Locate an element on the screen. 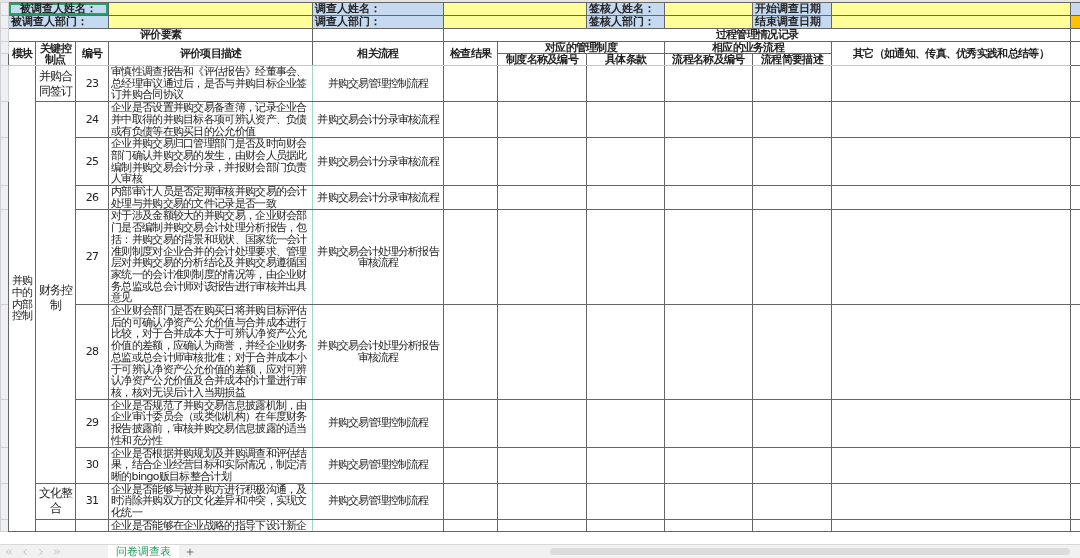 This screenshot has height=558, width=1080. table-cell: 企业是否设置并购交易备查簿，记录企业合并中取得的并购目标各项可辨认资产、负债或有负债等在购买日的公允价值 is located at coordinates (210, 119).